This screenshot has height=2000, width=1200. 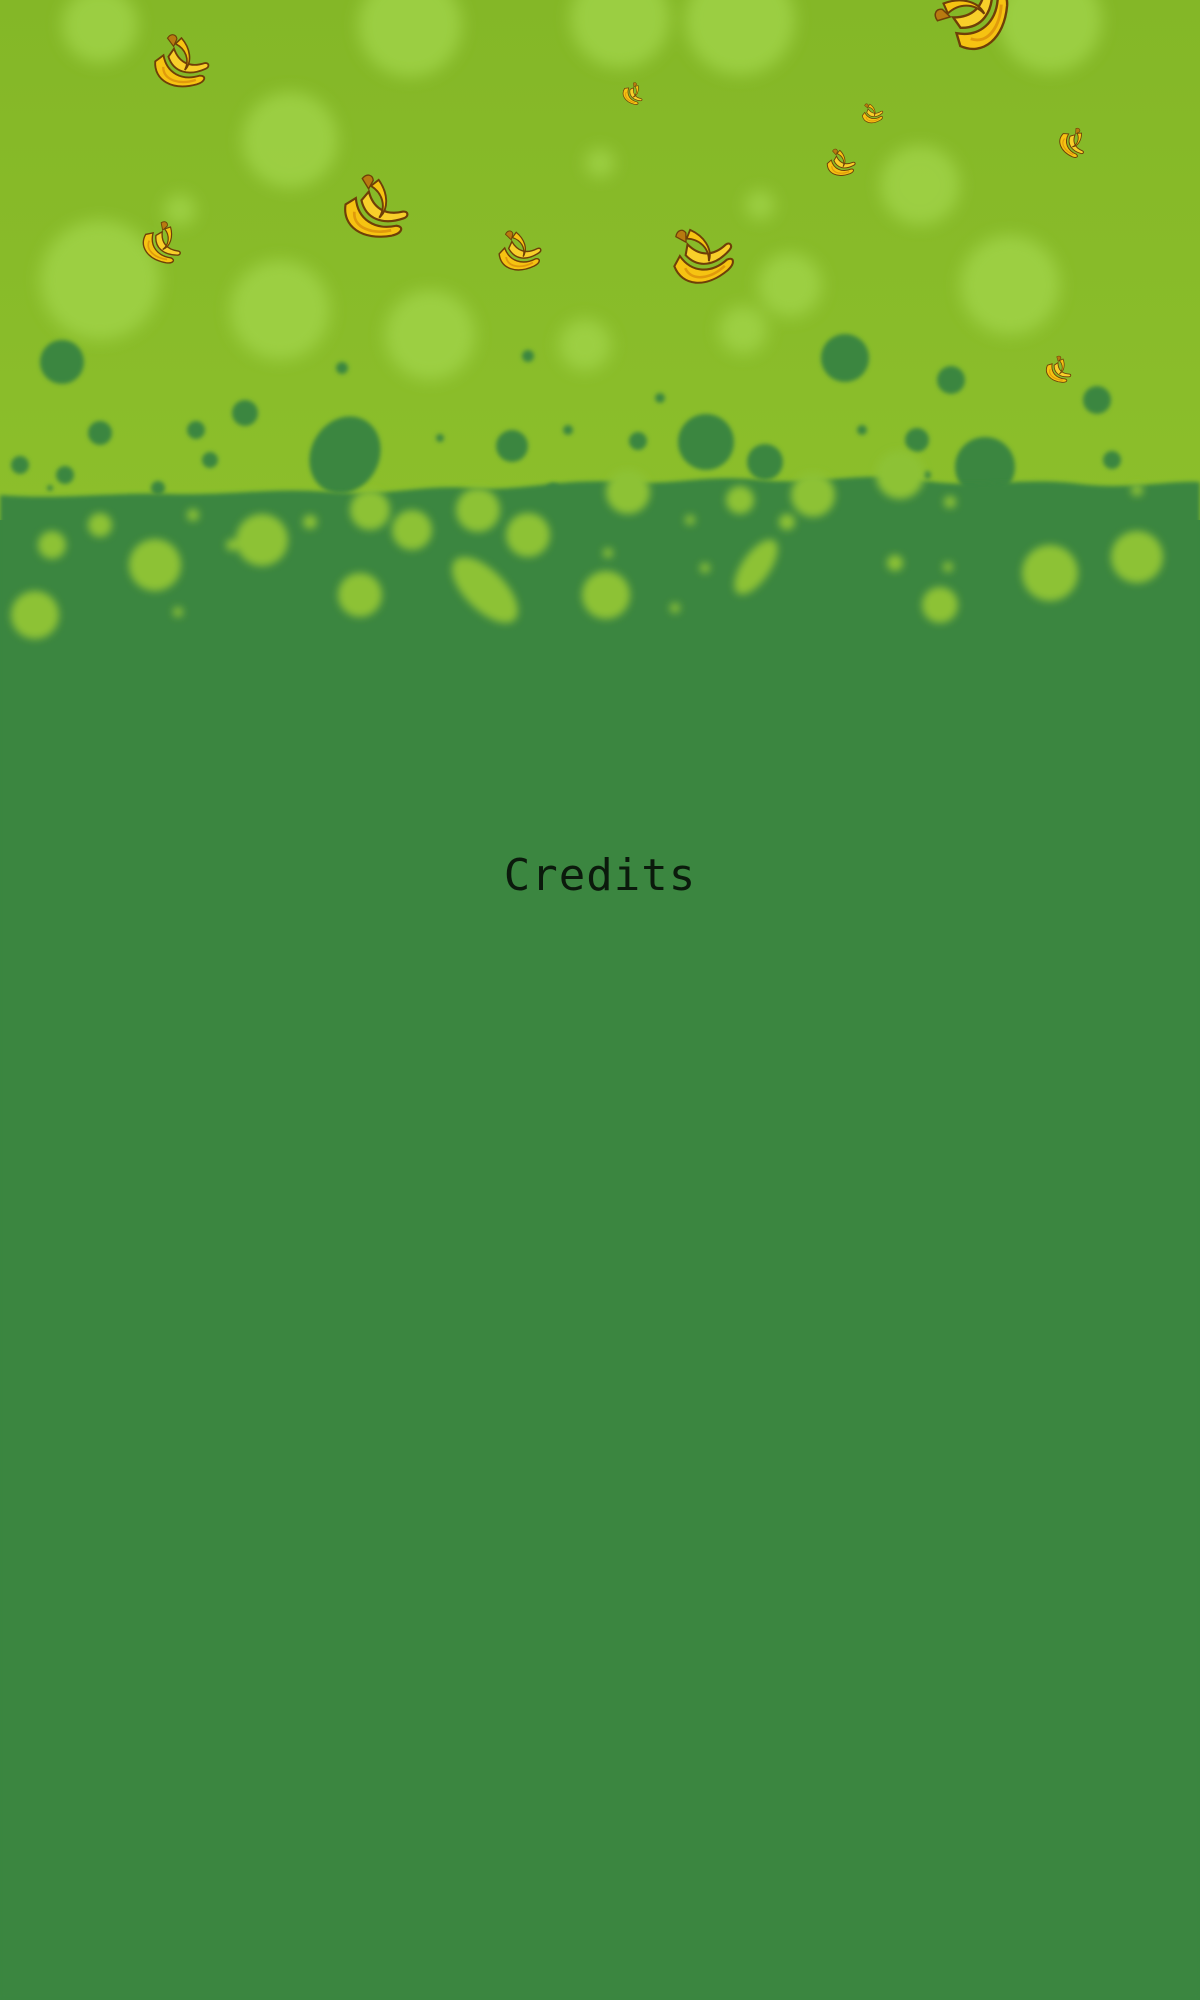 What do you see at coordinates (600, 875) in the screenshot?
I see `credits-title: Credits` at bounding box center [600, 875].